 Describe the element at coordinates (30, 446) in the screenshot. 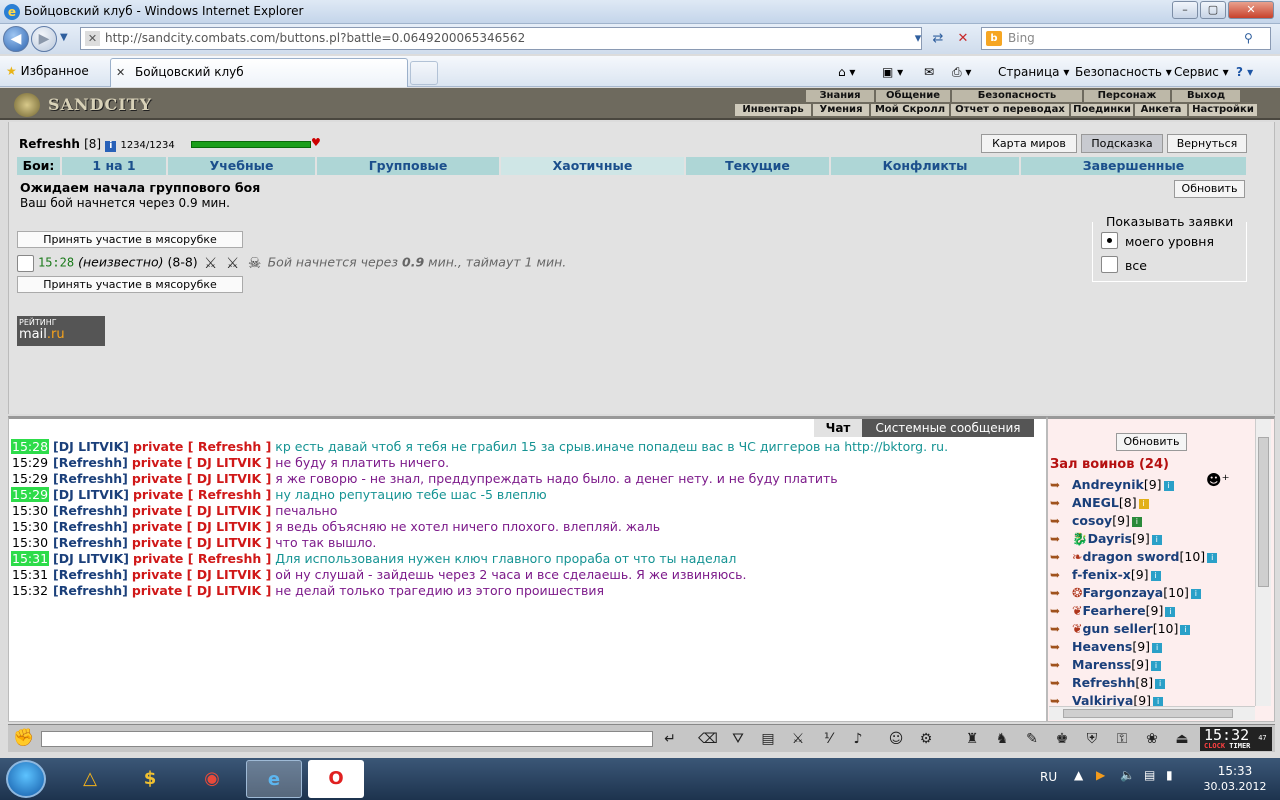

I see `chat-time: 15:28` at that location.